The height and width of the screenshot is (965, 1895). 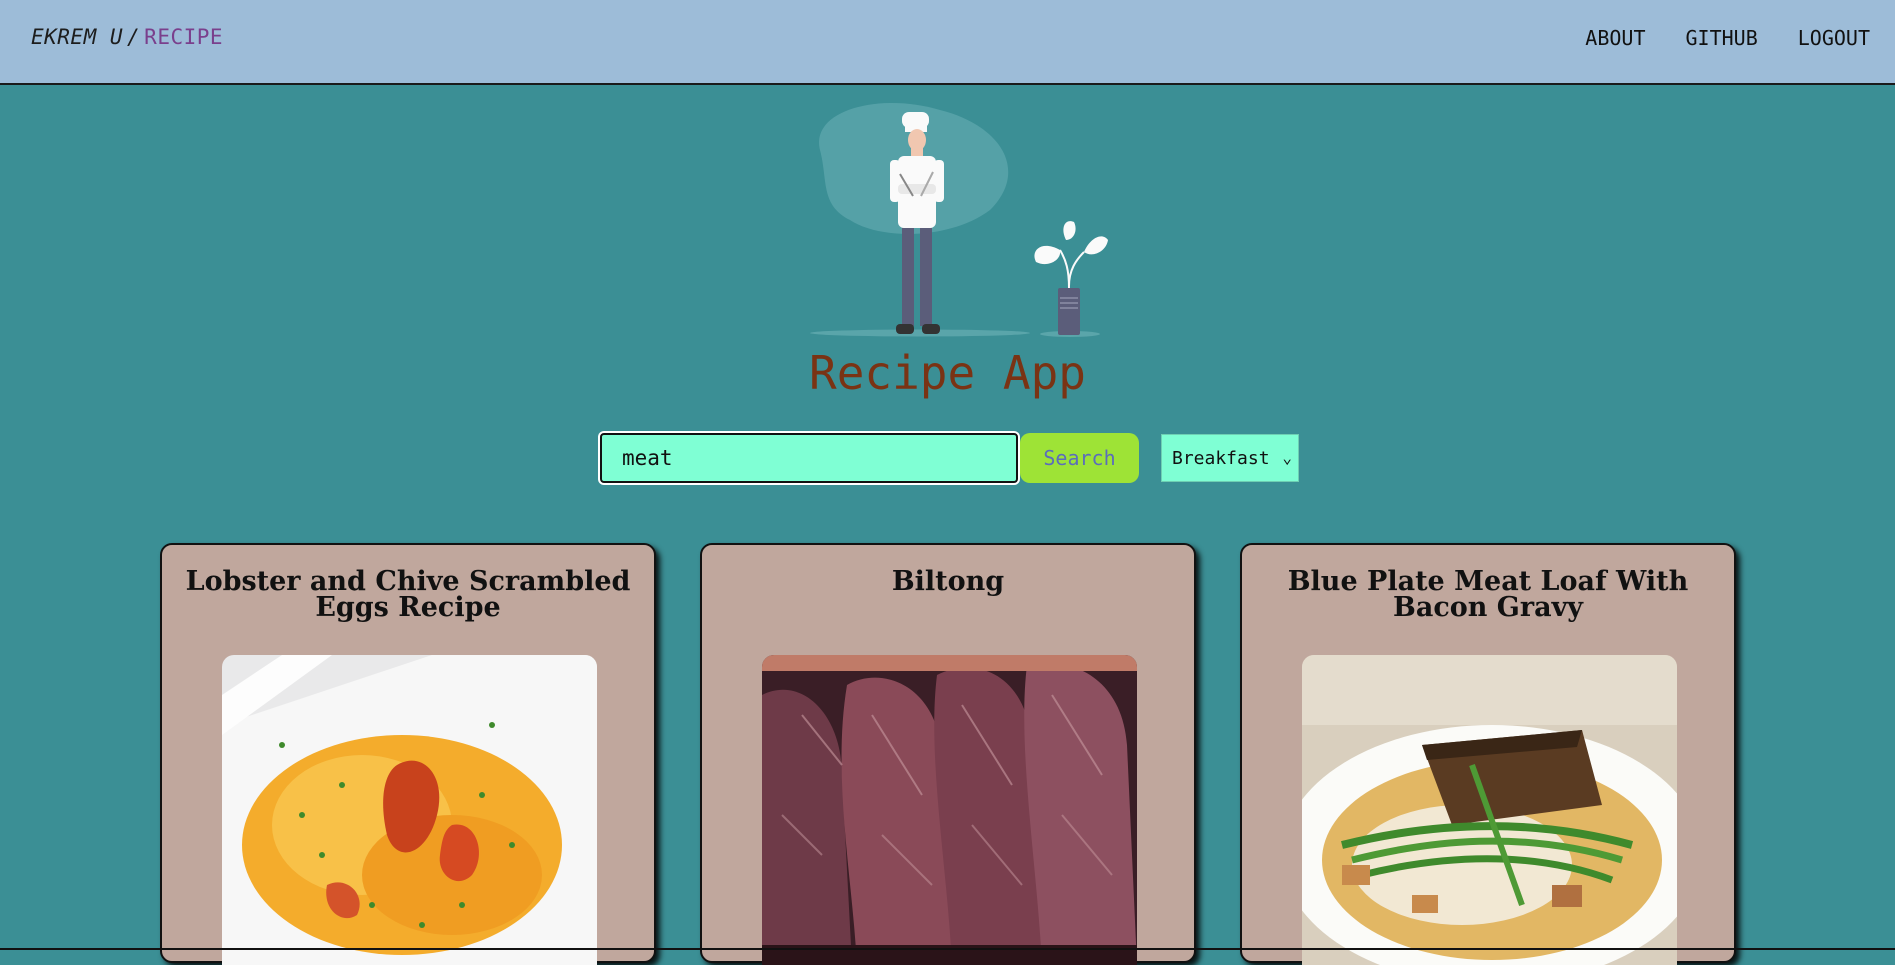 I want to click on app-title: Recipe App, so click(x=947, y=373).